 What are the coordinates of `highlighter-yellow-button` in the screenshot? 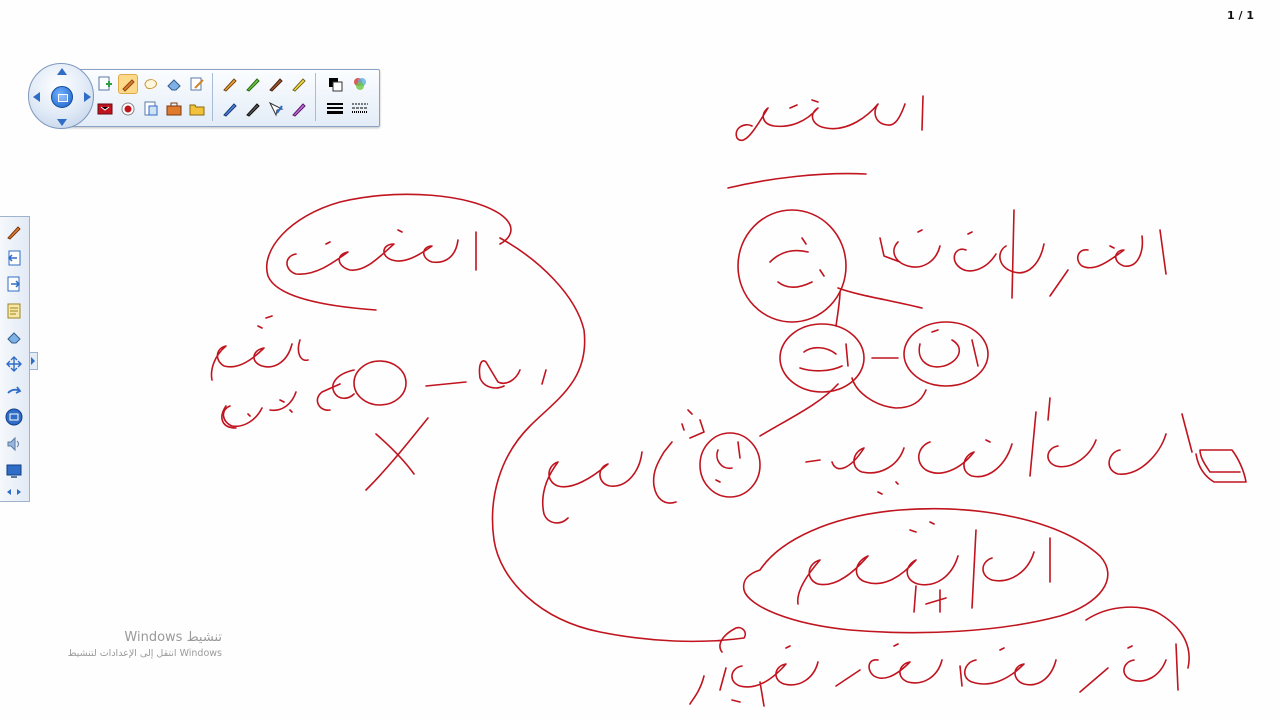 It's located at (299, 84).